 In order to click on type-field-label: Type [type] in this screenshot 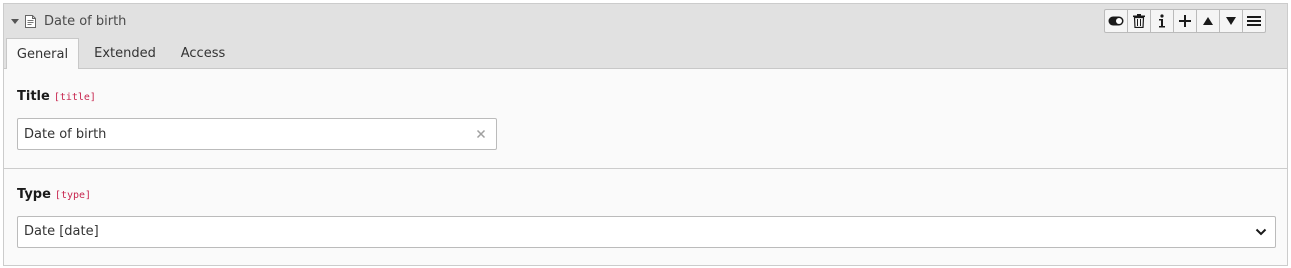, I will do `click(54, 194)`.